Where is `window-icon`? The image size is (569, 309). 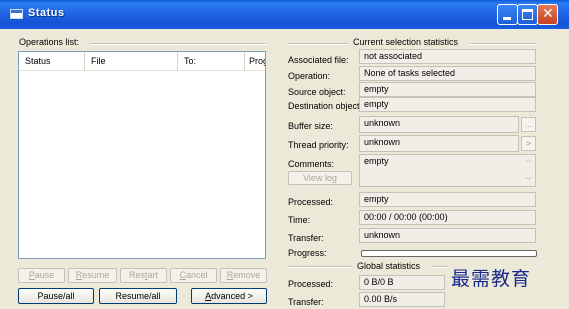
window-icon is located at coordinates (16, 14).